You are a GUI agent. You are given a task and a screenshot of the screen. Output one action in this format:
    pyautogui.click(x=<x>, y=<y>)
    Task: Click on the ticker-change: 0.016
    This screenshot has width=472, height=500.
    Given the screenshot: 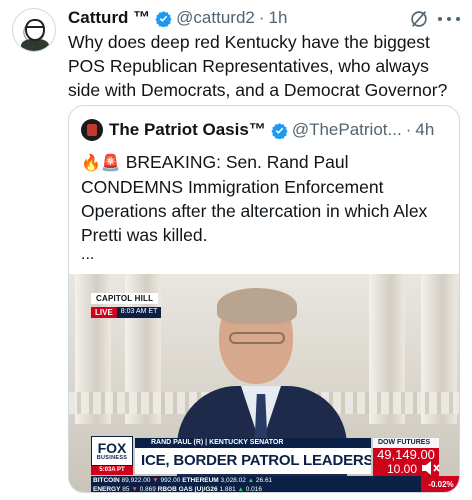 What is the action you would take?
    pyautogui.click(x=254, y=489)
    